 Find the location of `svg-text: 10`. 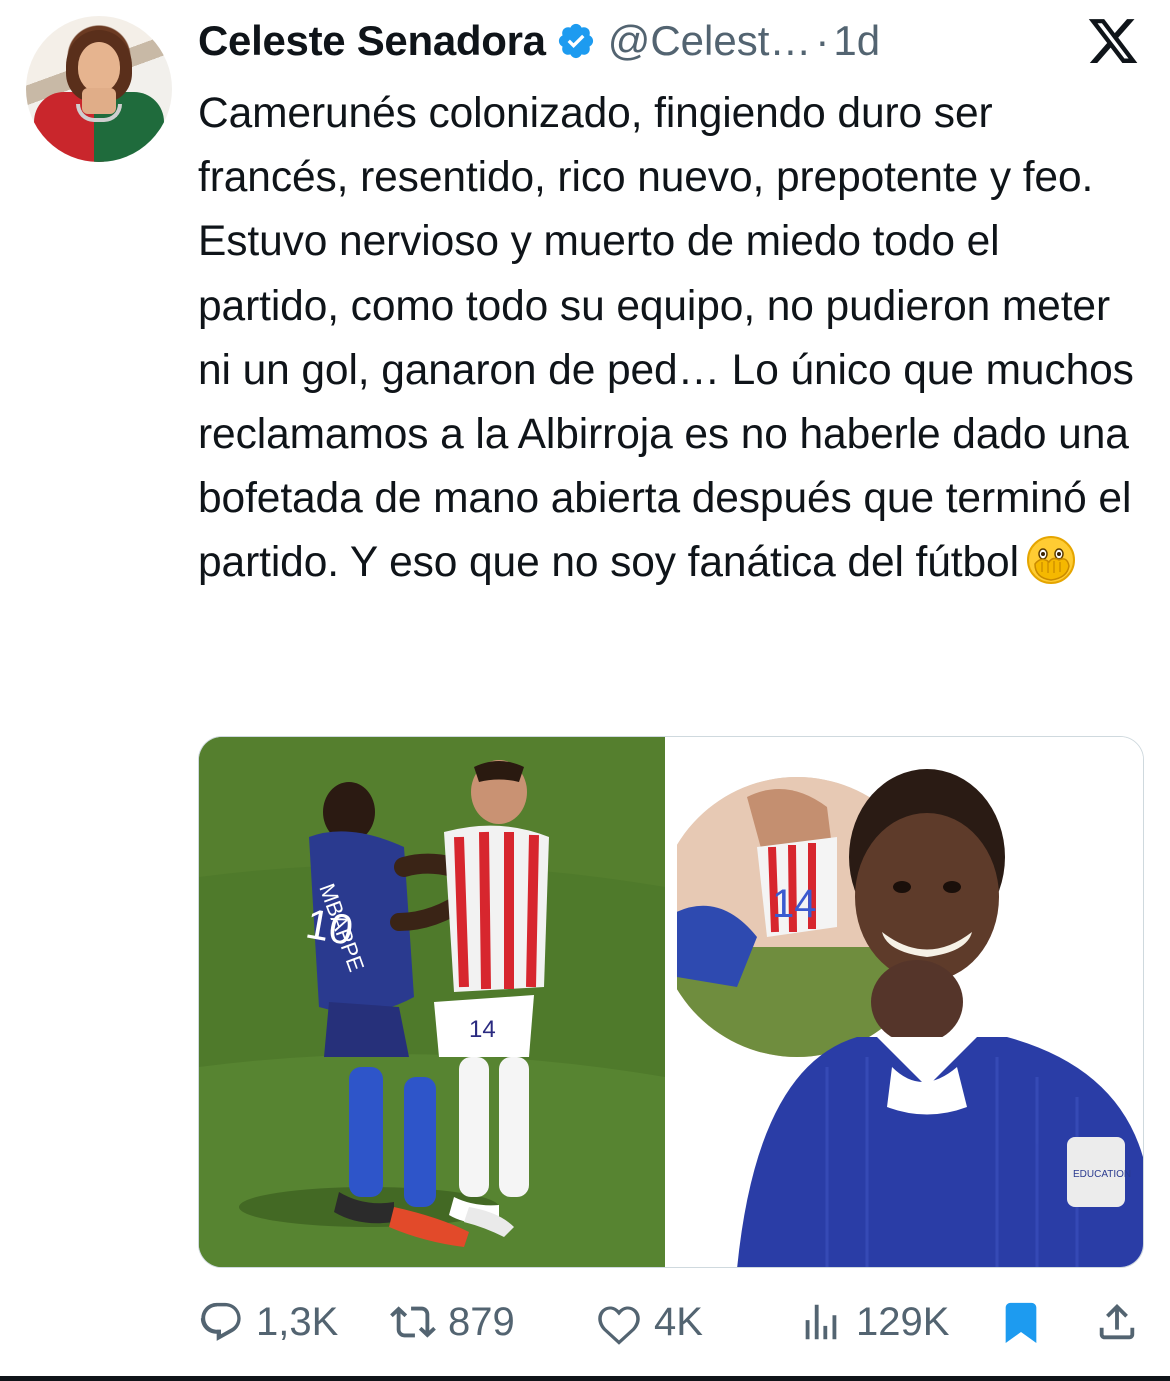

svg-text: 10 is located at coordinates (329, 927).